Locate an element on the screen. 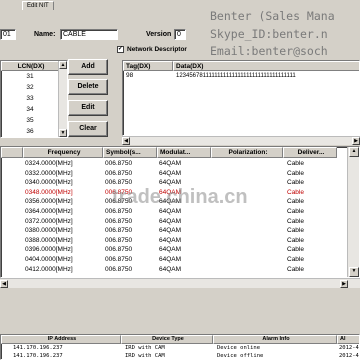 This screenshot has width=360, height=360. lcn-scrollbar: ▲ ▼ is located at coordinates (62, 99).